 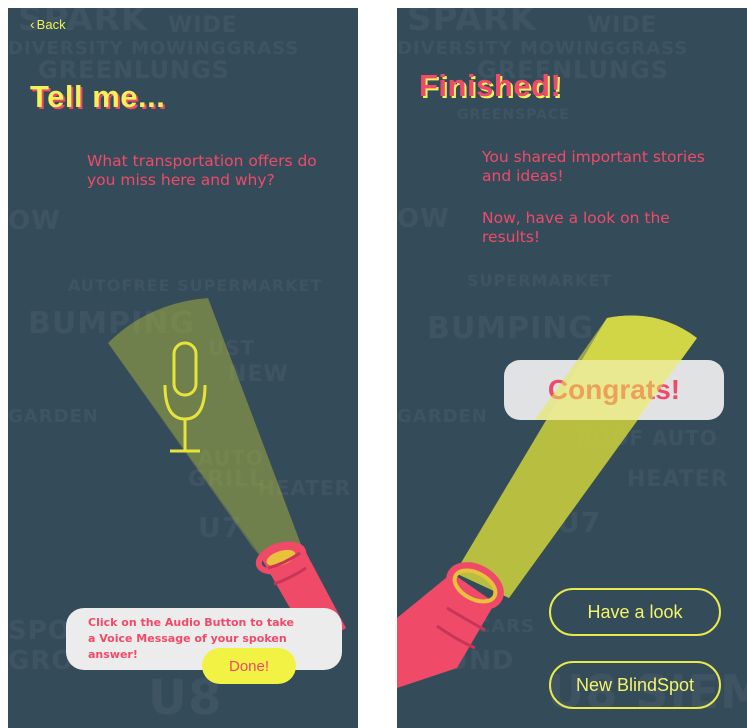 What do you see at coordinates (32, 24) in the screenshot?
I see `chevron-left-icon: ‹` at bounding box center [32, 24].